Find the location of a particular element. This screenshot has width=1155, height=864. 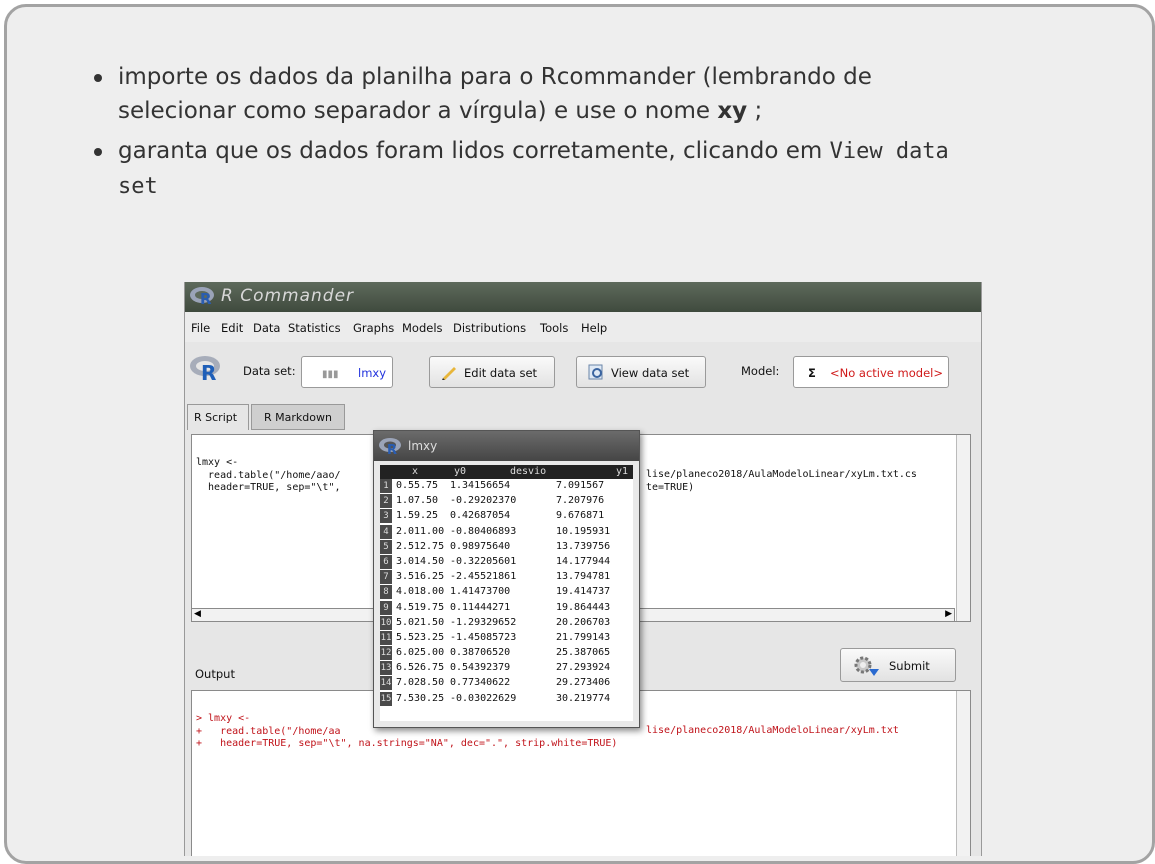

table-cell: 20.206703 is located at coordinates (583, 622).